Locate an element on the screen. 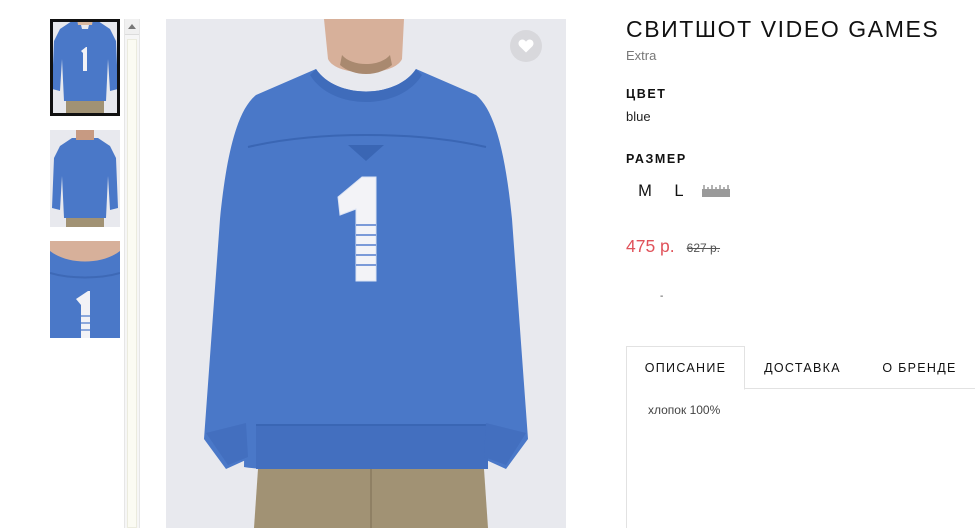  thumbnail-scrollbar is located at coordinates (132, 273).